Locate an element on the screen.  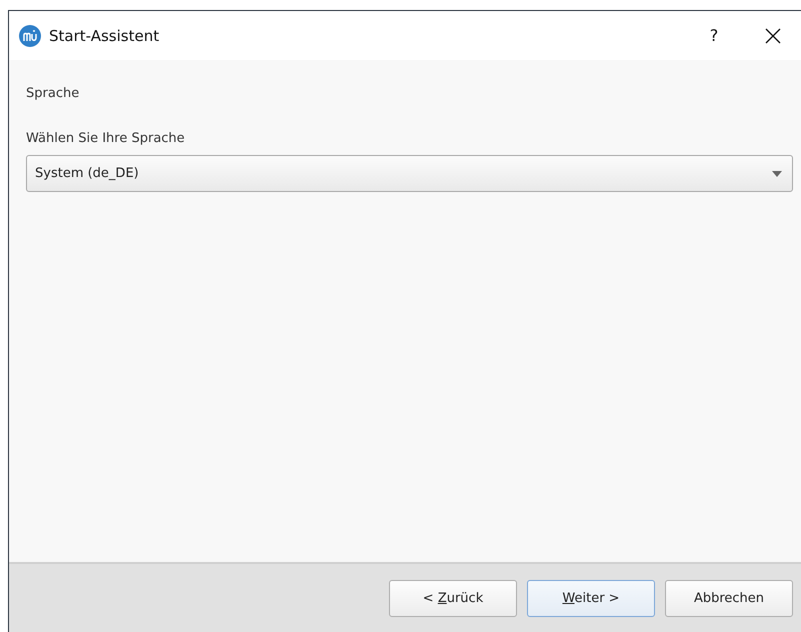
help-button: ? is located at coordinates (714, 35).